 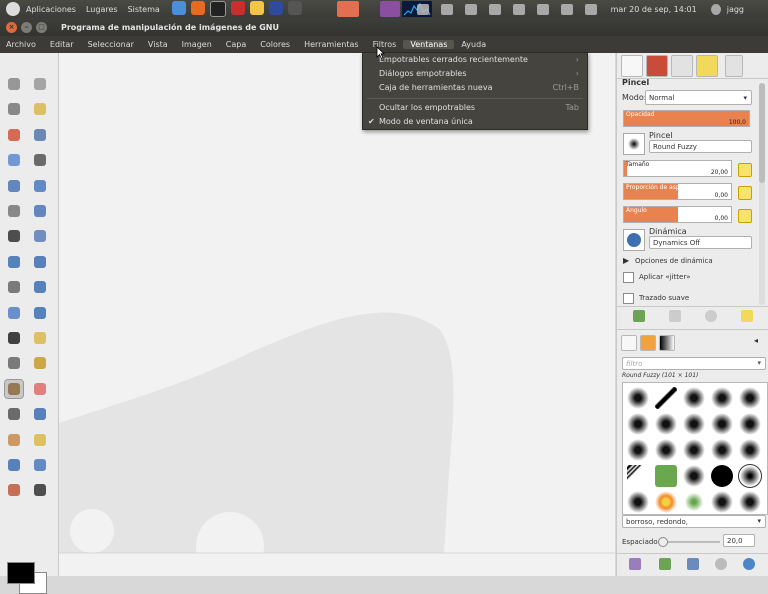 I want to click on tab-undo, so click(x=707, y=66).